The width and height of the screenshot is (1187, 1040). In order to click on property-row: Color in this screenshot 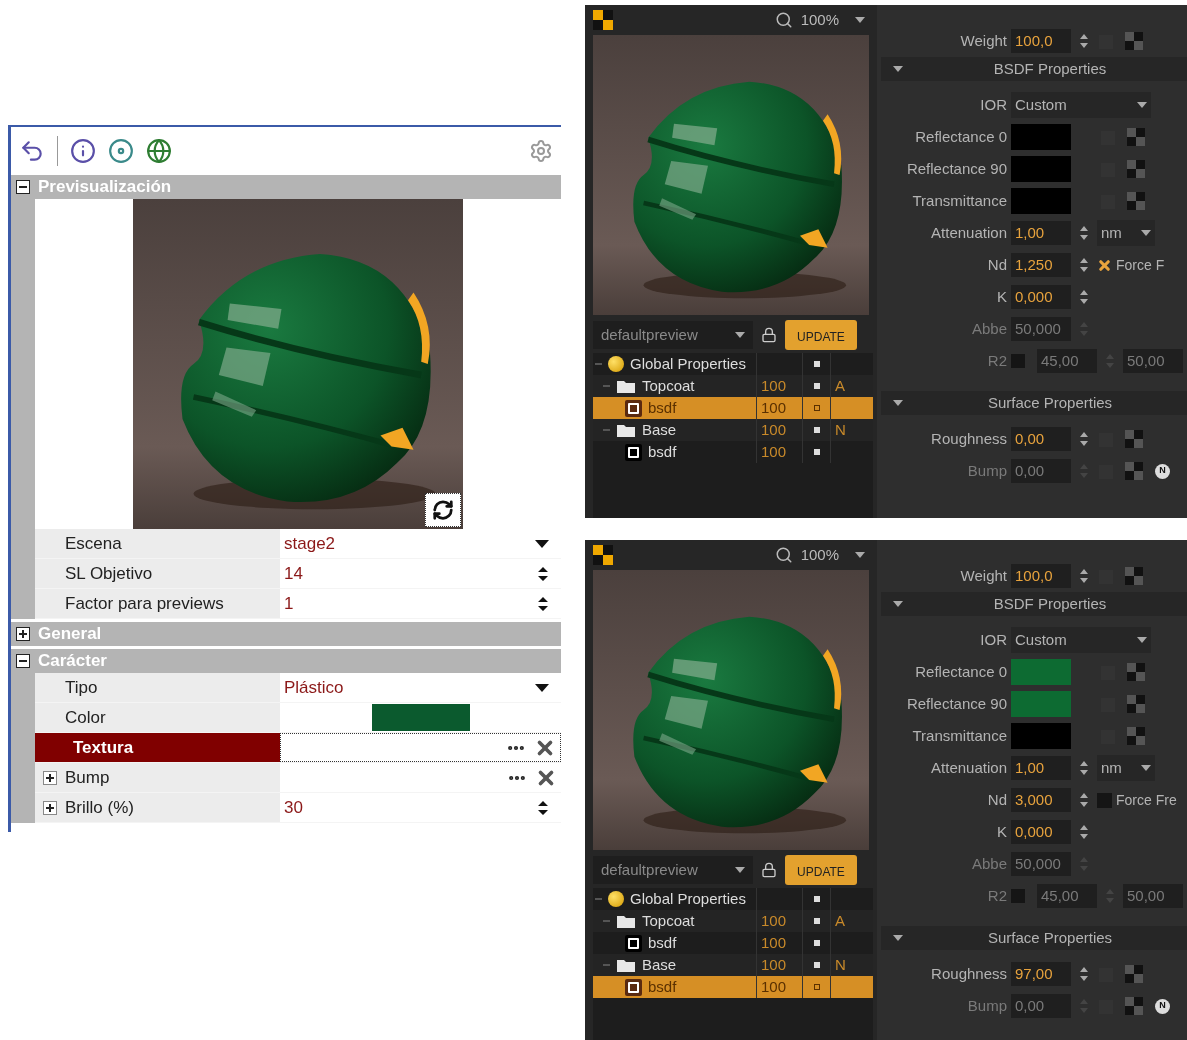, I will do `click(157, 717)`.